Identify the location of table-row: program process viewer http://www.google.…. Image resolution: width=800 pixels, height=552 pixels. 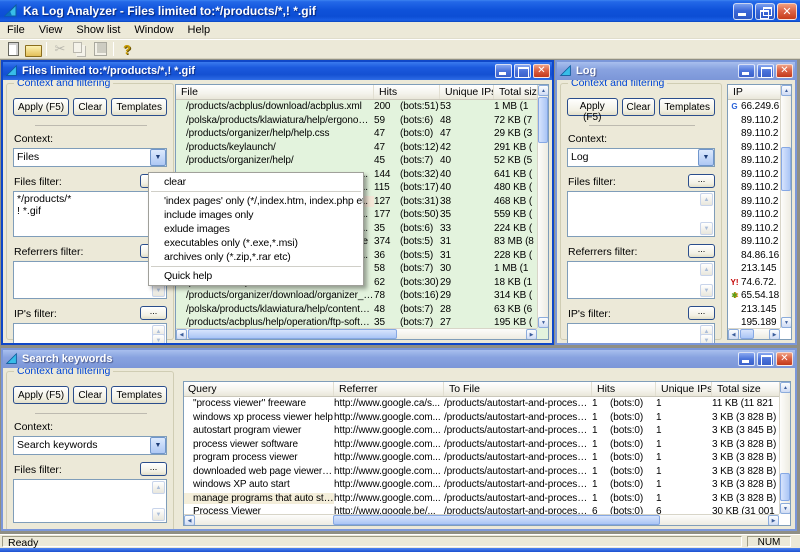
(481, 458).